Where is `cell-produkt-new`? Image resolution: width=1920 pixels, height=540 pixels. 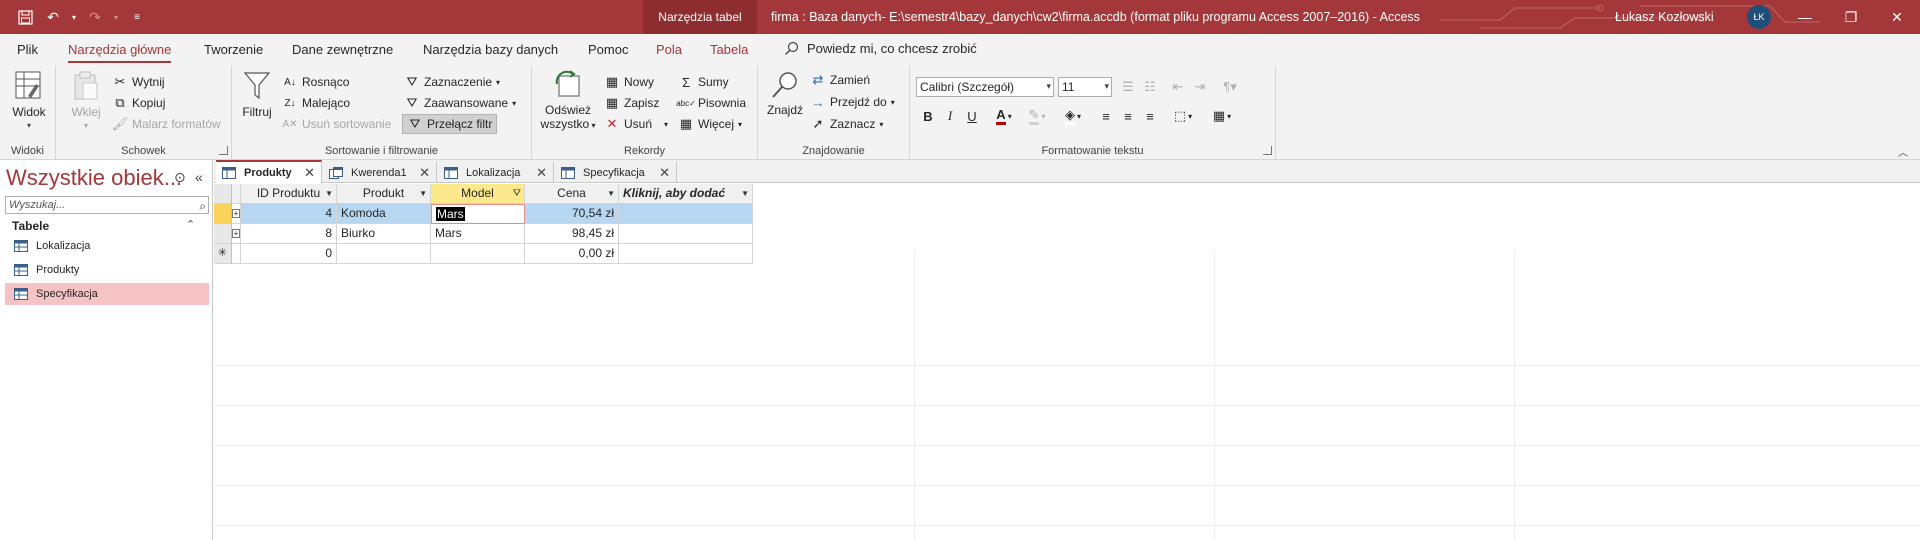 cell-produkt-new is located at coordinates (384, 254).